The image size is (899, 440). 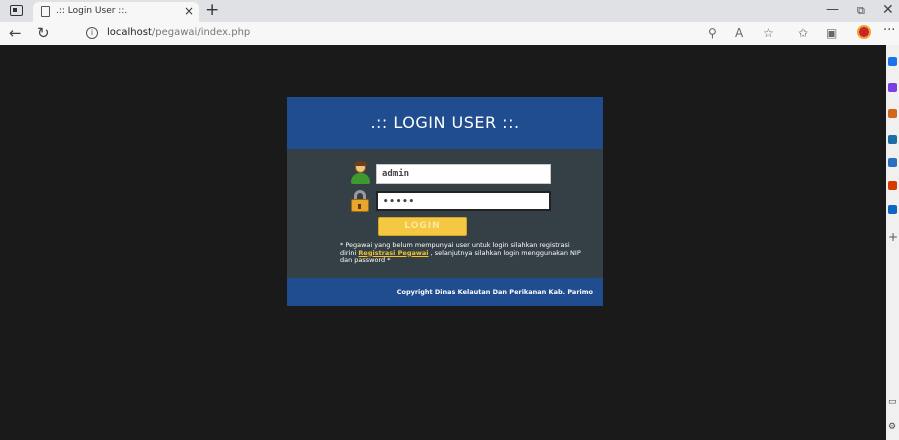 What do you see at coordinates (892, 427) in the screenshot?
I see `sidebar-settings-icon: ⚙` at bounding box center [892, 427].